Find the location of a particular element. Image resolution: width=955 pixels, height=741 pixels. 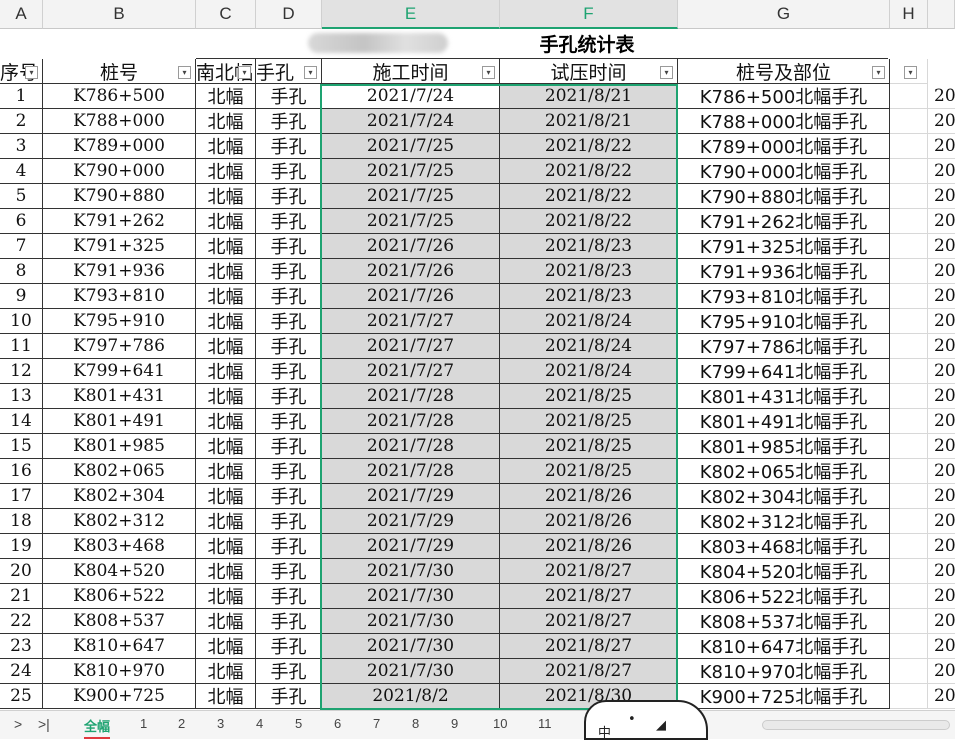

cell-h10 is located at coordinates (909, 321).